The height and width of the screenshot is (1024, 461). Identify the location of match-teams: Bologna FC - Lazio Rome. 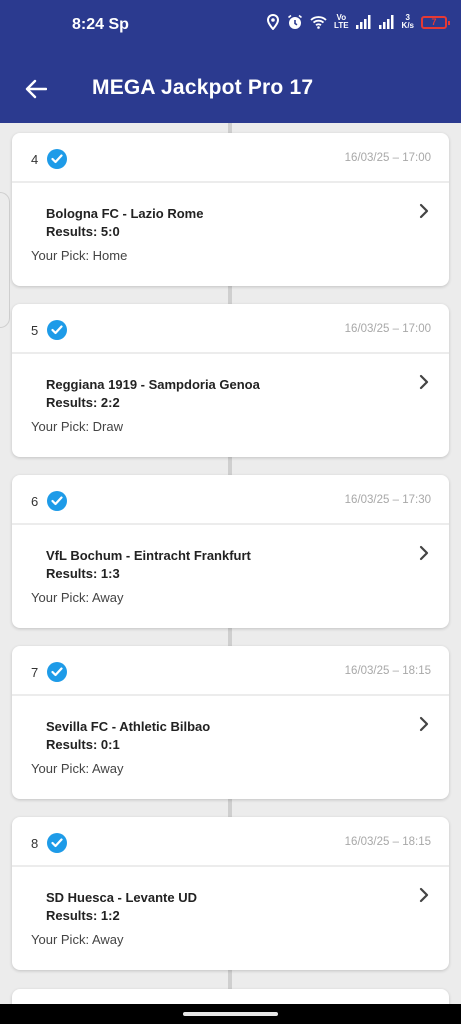
(125, 213).